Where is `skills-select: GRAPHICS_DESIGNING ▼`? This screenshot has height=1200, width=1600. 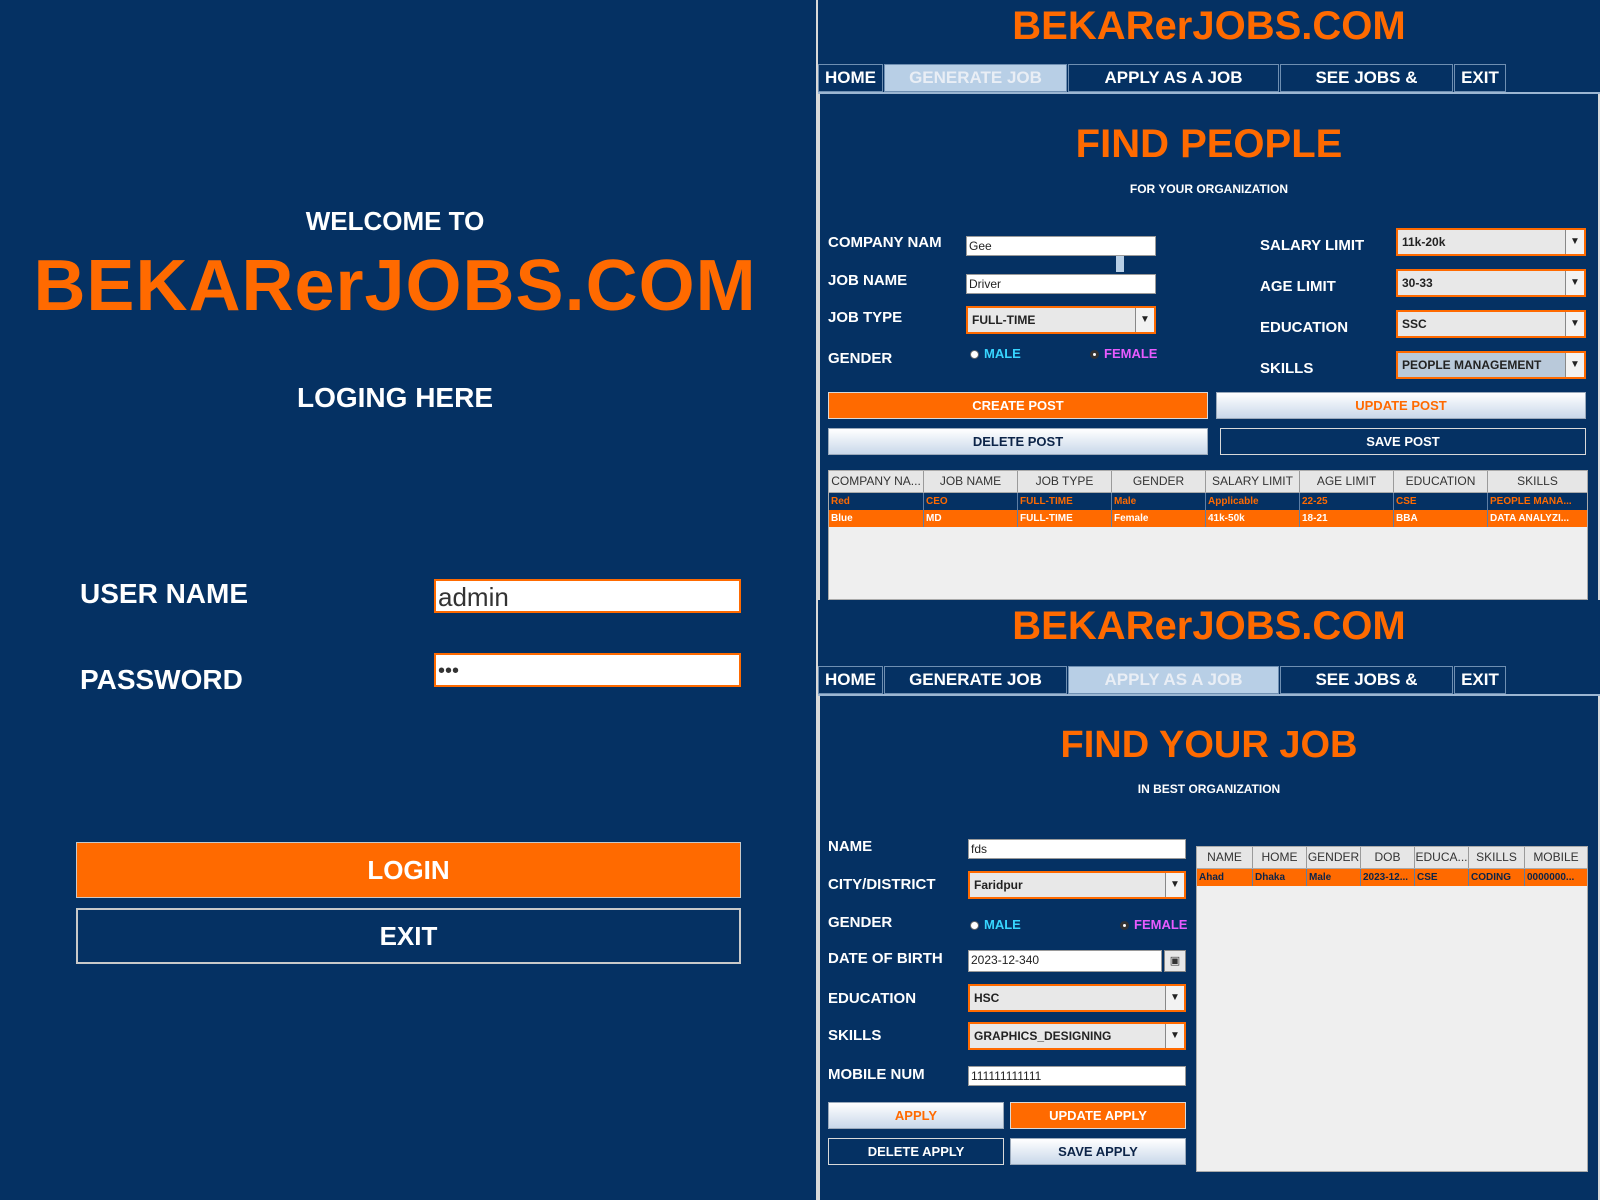 skills-select: GRAPHICS_DESIGNING ▼ is located at coordinates (1077, 1036).